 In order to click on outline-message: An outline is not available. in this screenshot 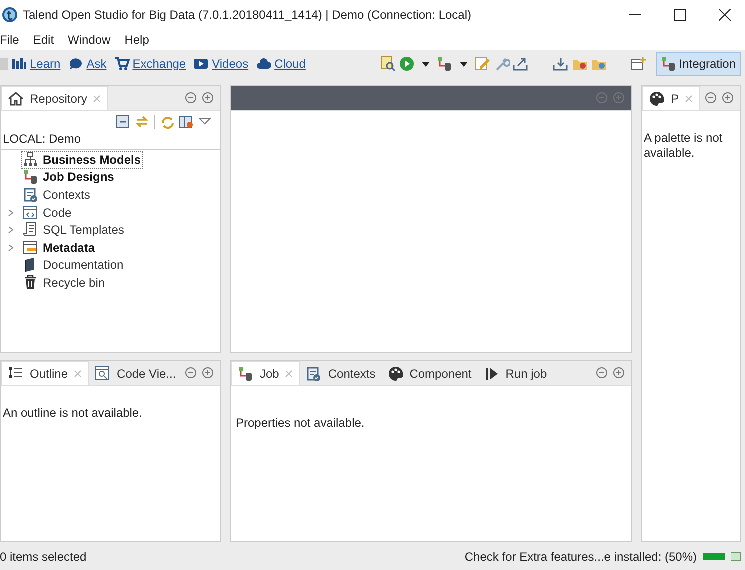, I will do `click(73, 413)`.